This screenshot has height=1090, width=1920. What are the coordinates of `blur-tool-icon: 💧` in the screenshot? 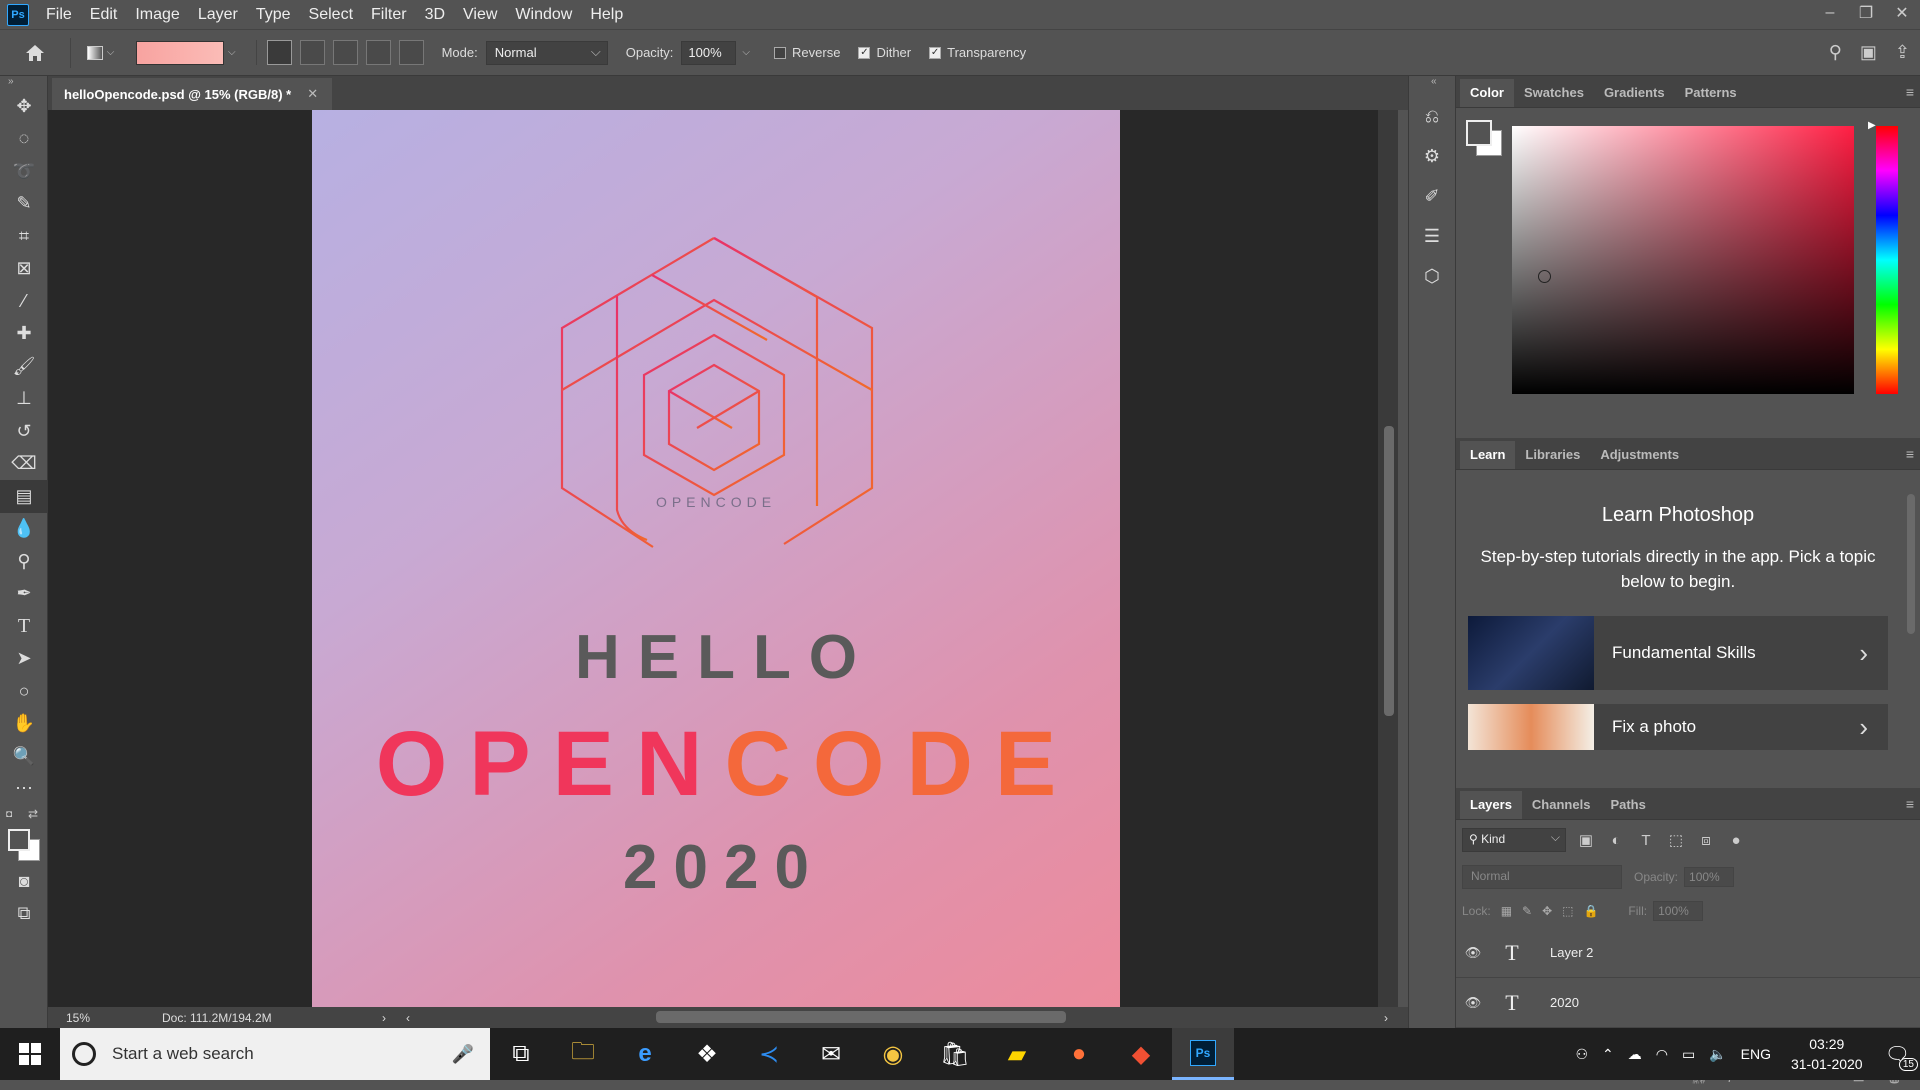 It's located at (24, 529).